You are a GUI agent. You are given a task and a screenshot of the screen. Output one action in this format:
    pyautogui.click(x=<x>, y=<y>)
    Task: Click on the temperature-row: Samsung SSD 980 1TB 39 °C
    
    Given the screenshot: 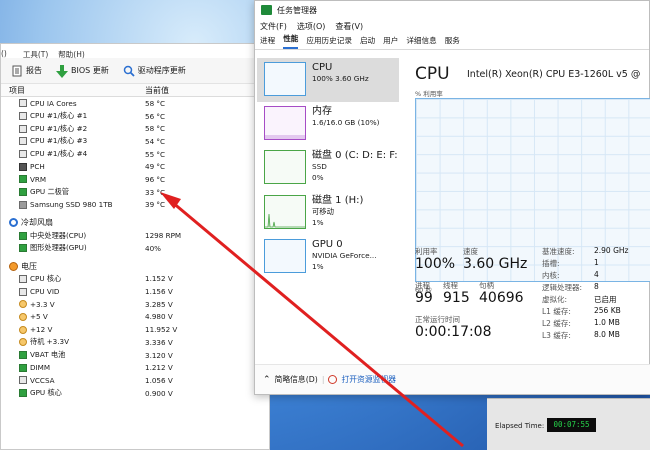 What is the action you would take?
    pyautogui.click(x=139, y=205)
    